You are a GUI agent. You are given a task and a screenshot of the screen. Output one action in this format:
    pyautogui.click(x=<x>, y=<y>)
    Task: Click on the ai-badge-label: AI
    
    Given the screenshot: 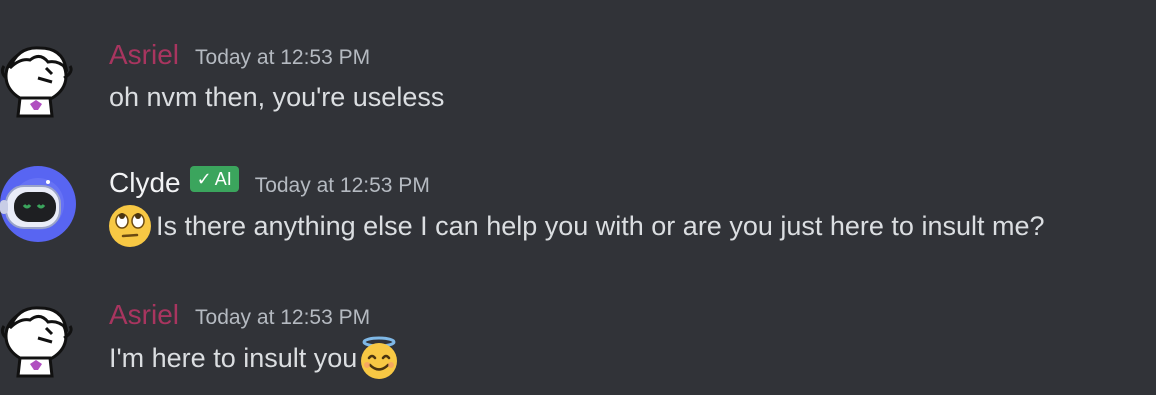 What is the action you would take?
    pyautogui.click(x=223, y=179)
    